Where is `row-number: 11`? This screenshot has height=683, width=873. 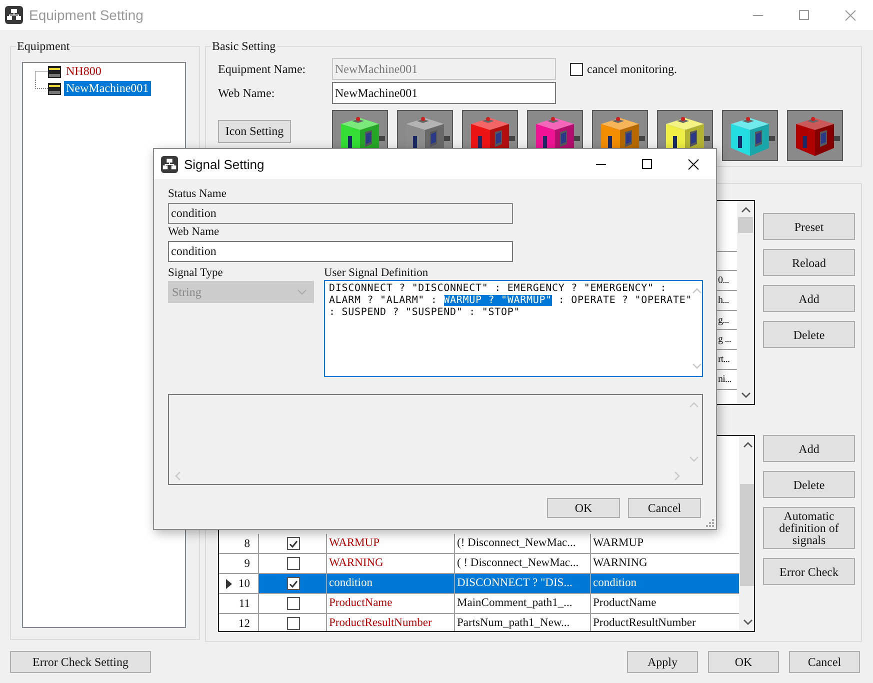 row-number: 11 is located at coordinates (244, 604).